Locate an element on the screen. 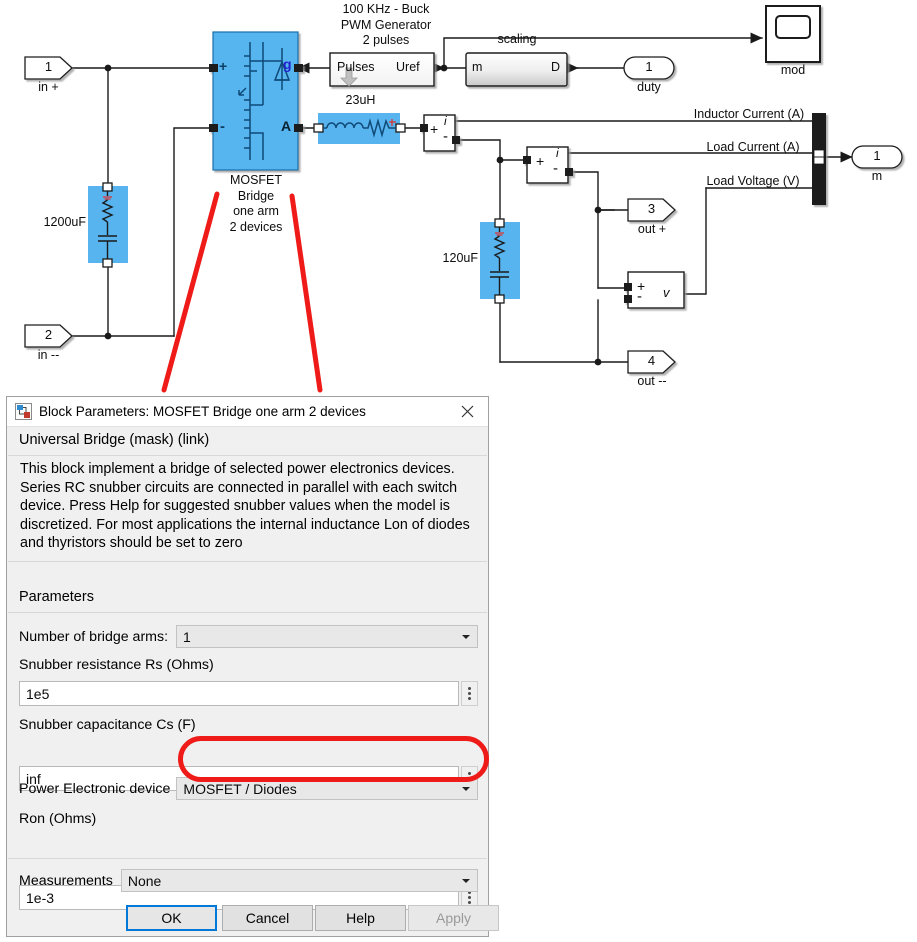 This screenshot has height=942, width=917. mosfet-bridge-label: MOSFET Bridge one arm 2 devices is located at coordinates (256, 203).